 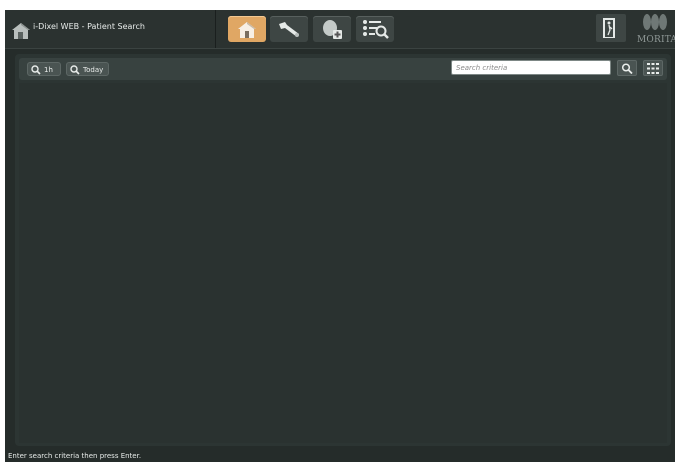 I want to click on title-bar: i-Dixel WEB - Patient Search MORITA, so click(x=340, y=29).